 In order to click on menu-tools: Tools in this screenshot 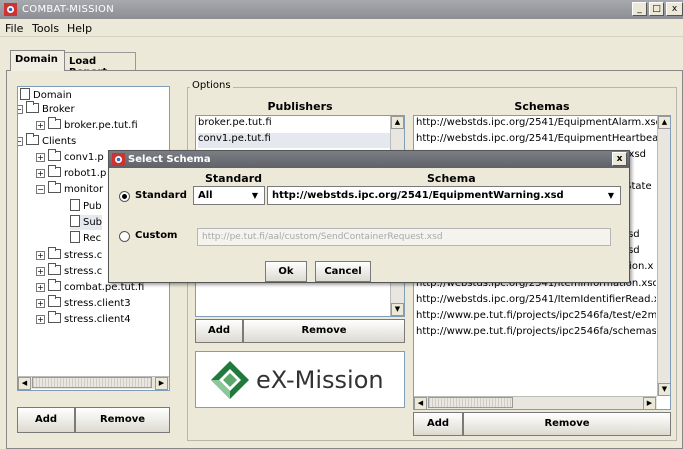, I will do `click(45, 28)`.